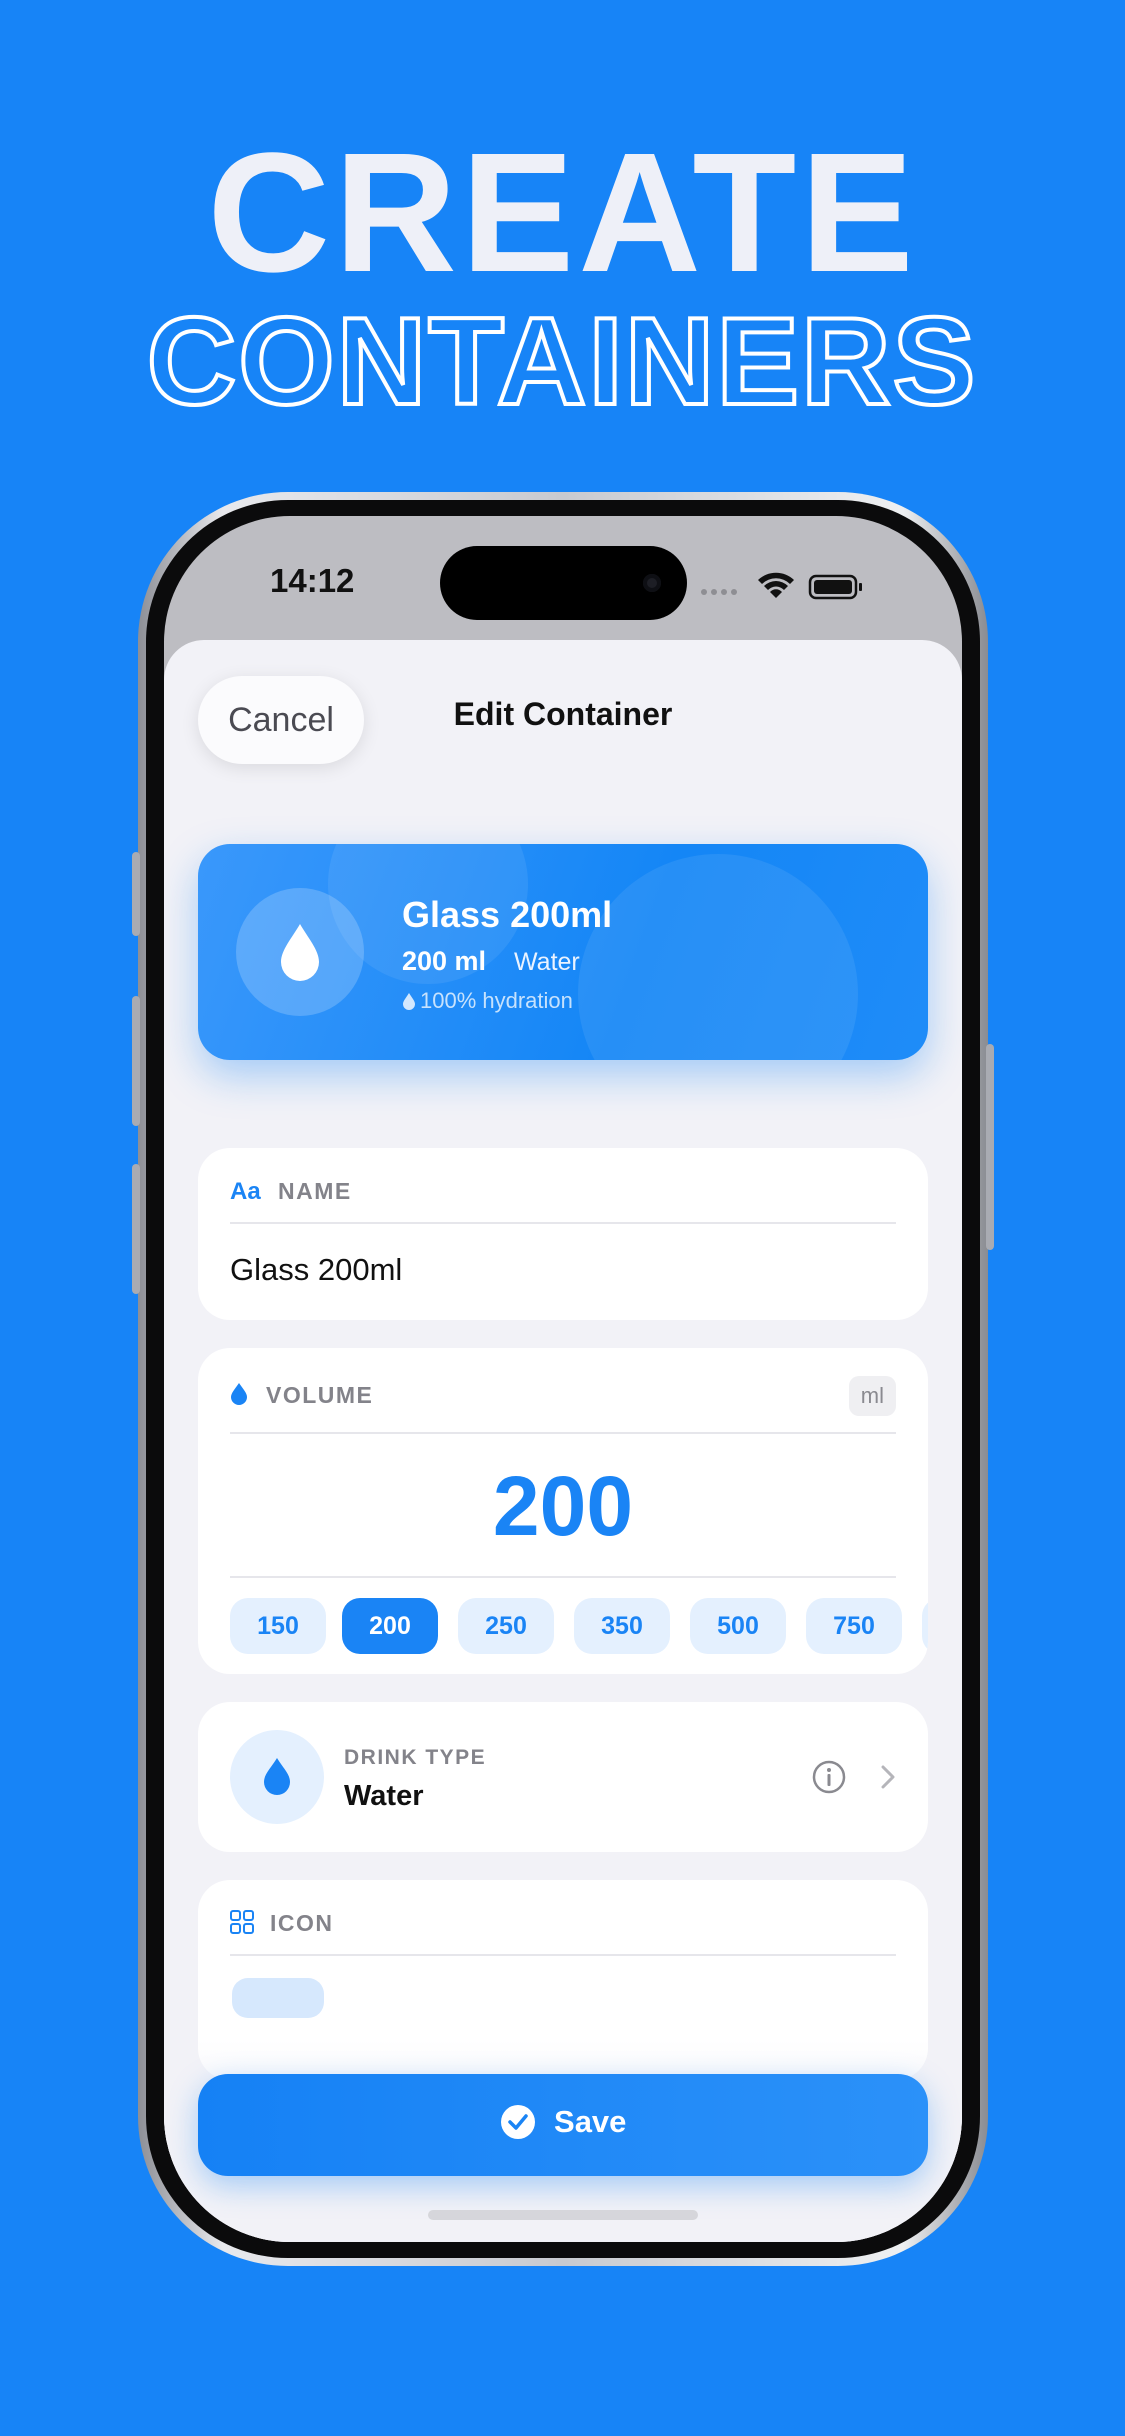 This screenshot has width=1125, height=2436. Describe the element at coordinates (245, 1191) in the screenshot. I see `text-format-icon: Aa` at that location.